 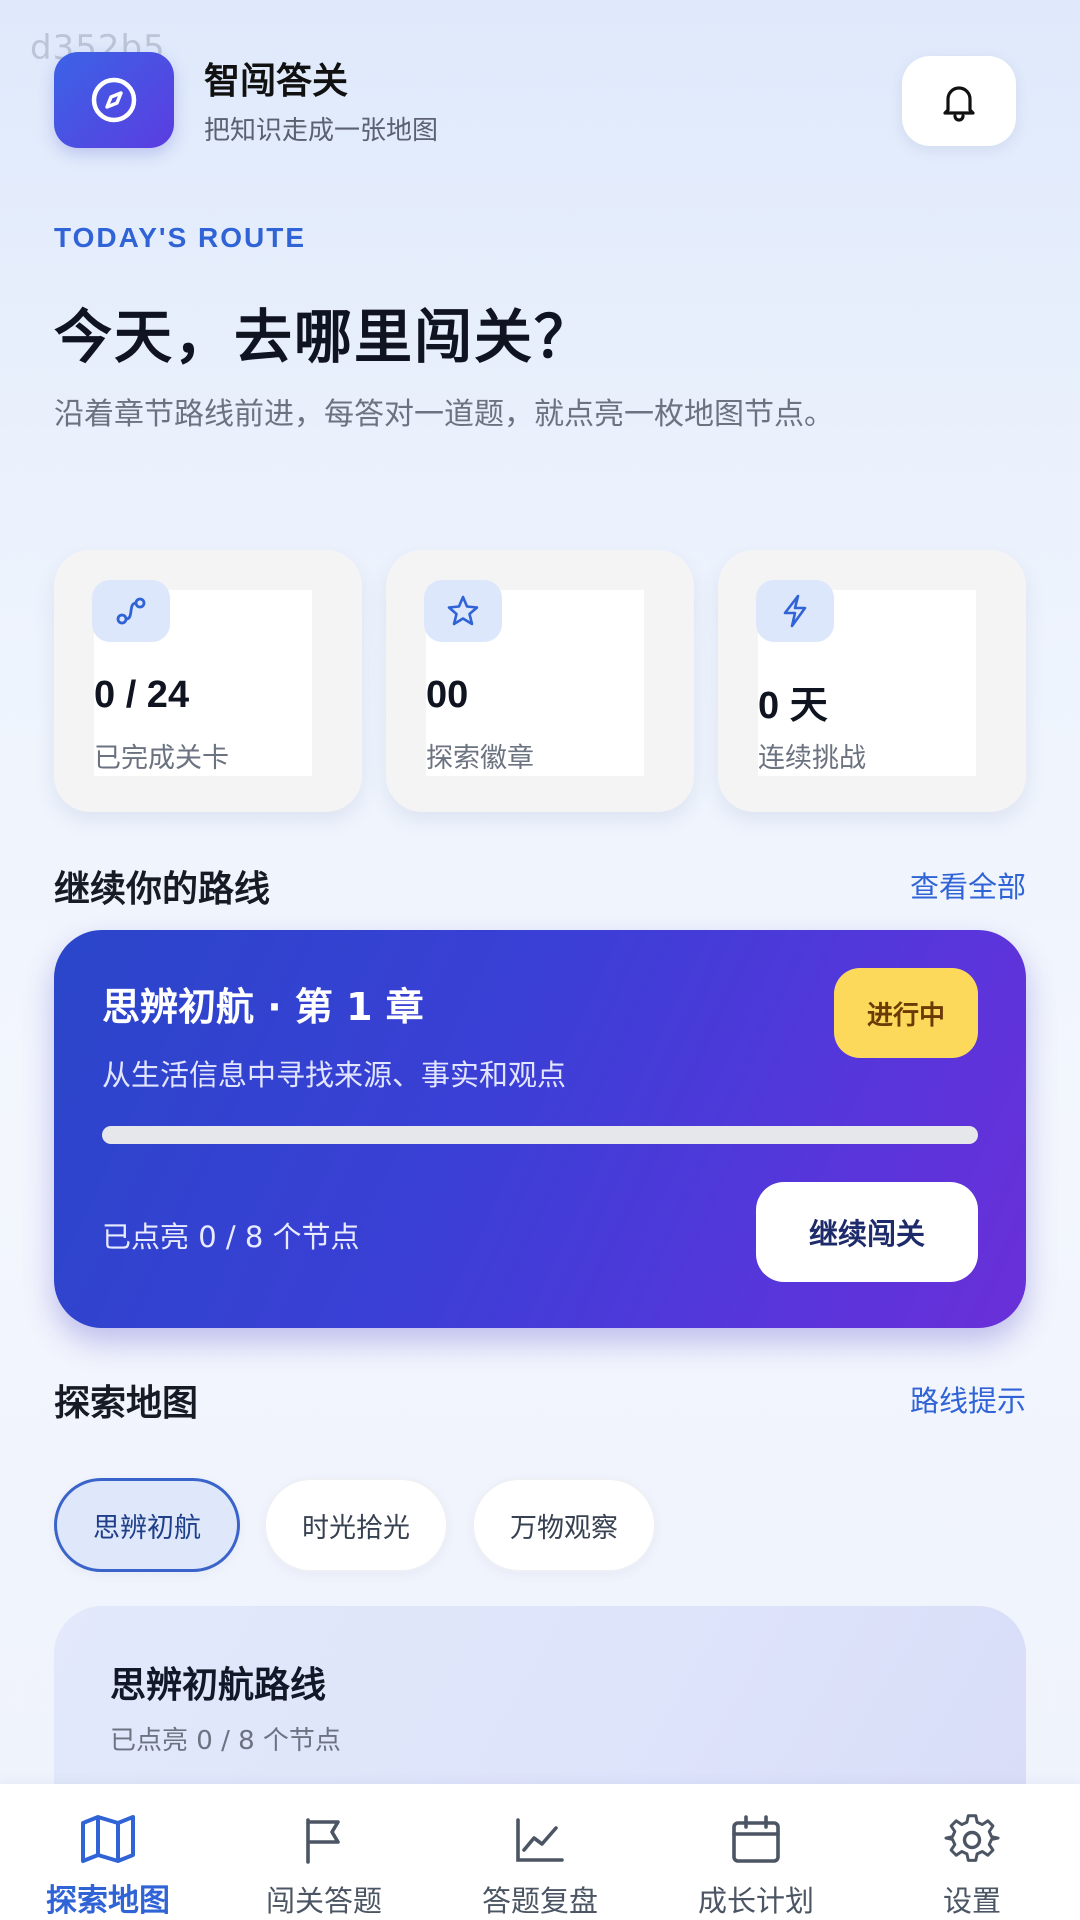 What do you see at coordinates (959, 104) in the screenshot?
I see `bell-icon` at bounding box center [959, 104].